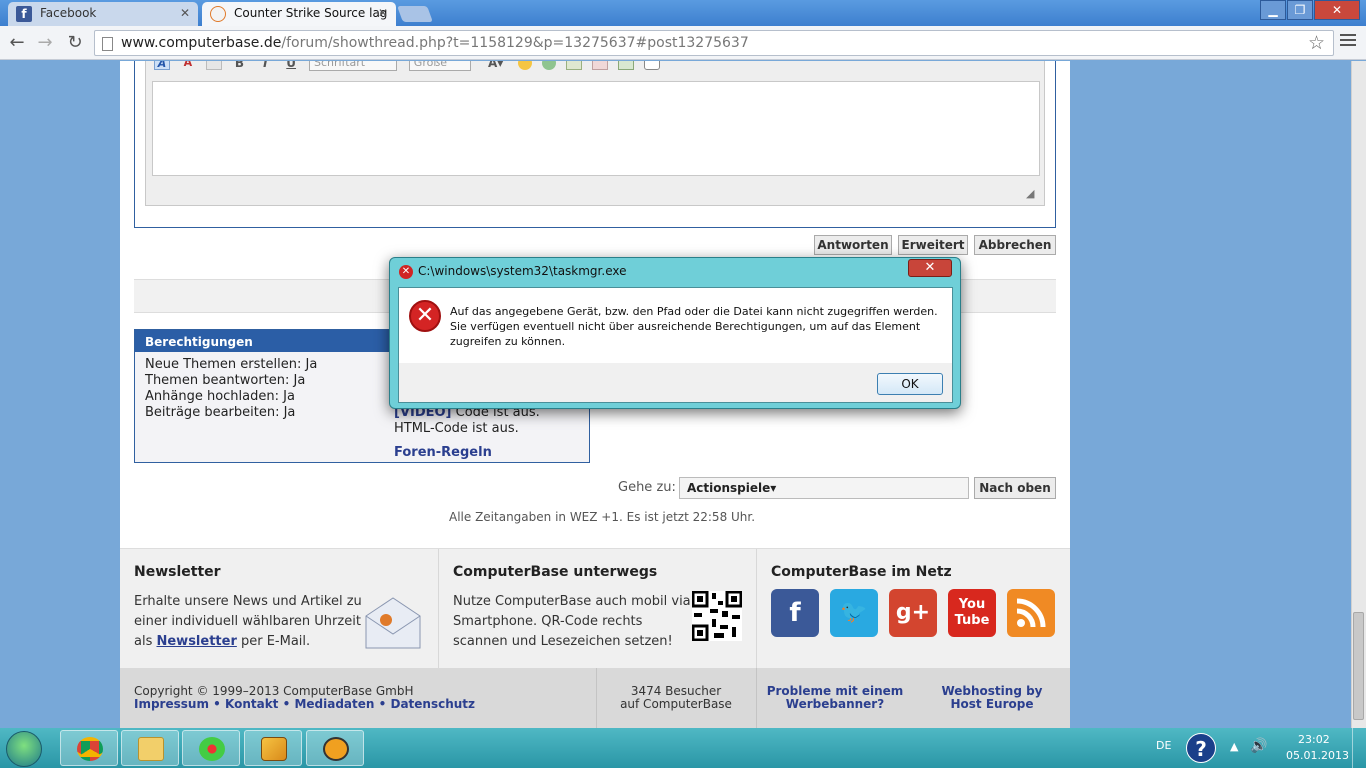 This screenshot has height=768, width=1366. What do you see at coordinates (196, 641) in the screenshot?
I see `newsletter-link: Newsletter` at bounding box center [196, 641].